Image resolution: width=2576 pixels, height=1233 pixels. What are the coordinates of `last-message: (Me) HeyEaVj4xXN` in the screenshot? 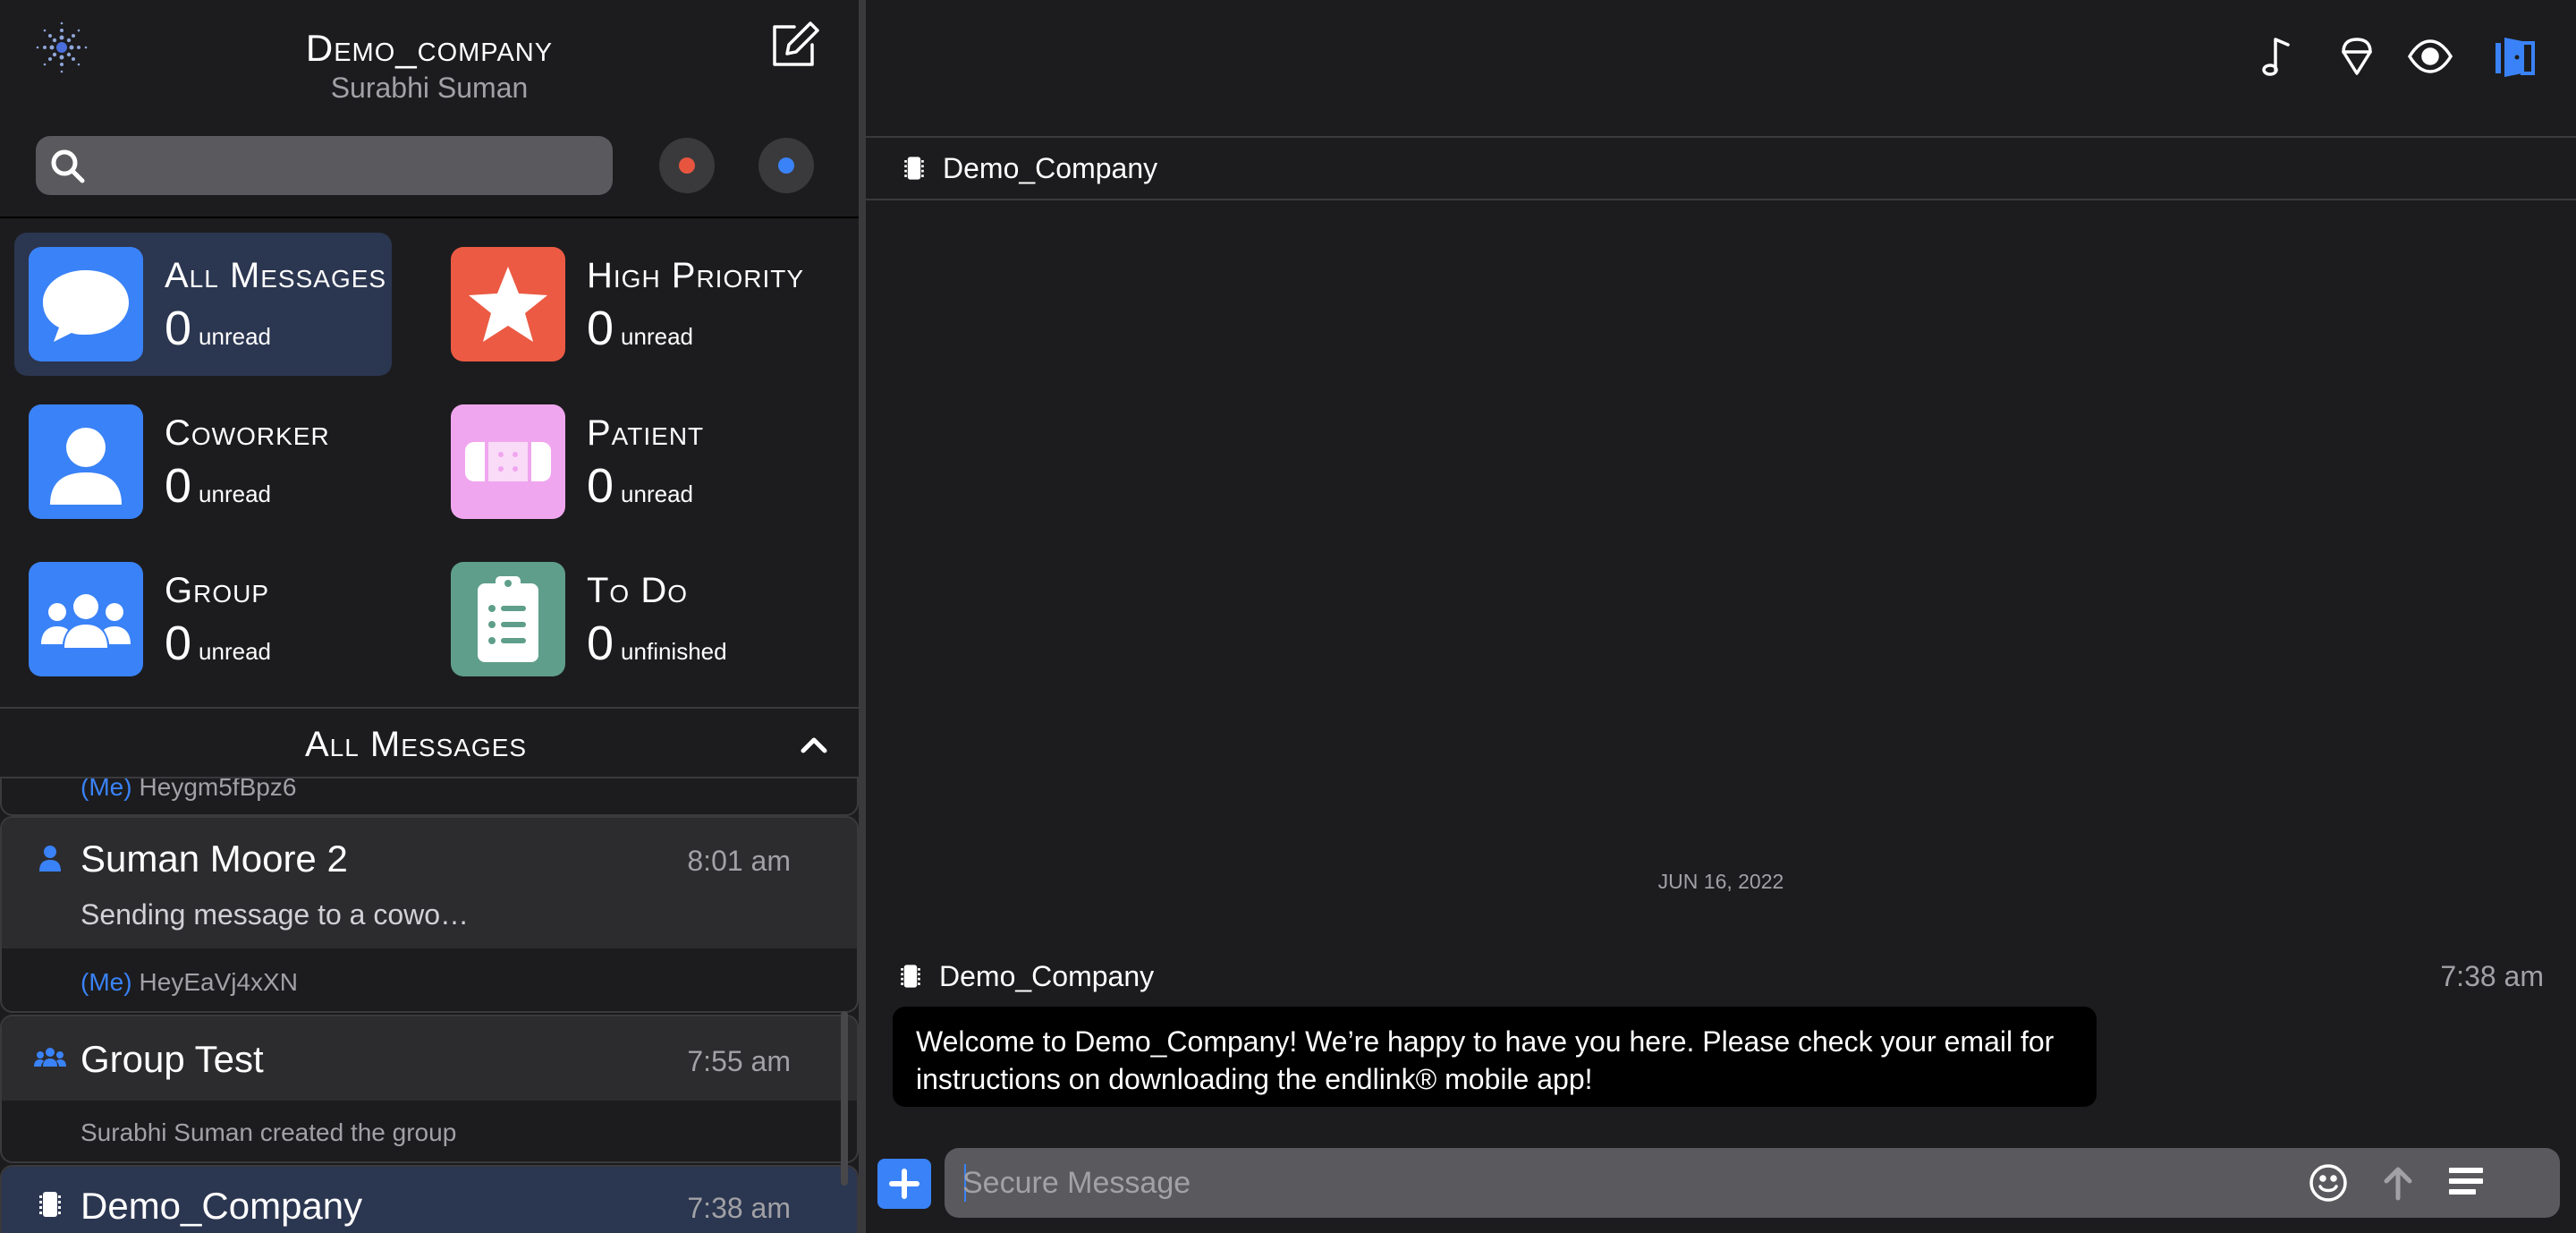 It's located at (189, 982).